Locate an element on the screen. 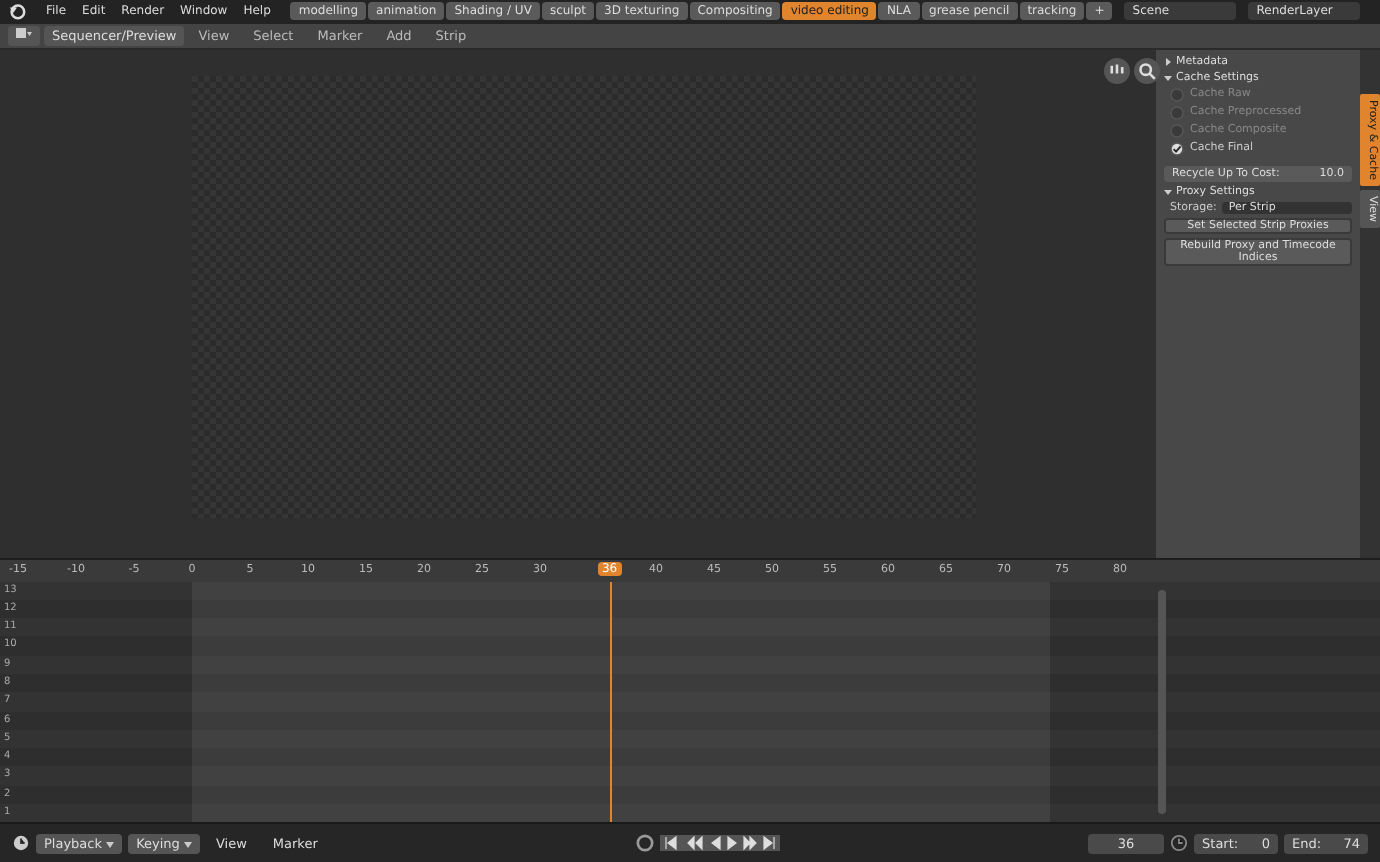 The width and height of the screenshot is (1380, 862). app-logo-icon is located at coordinates (17, 11).